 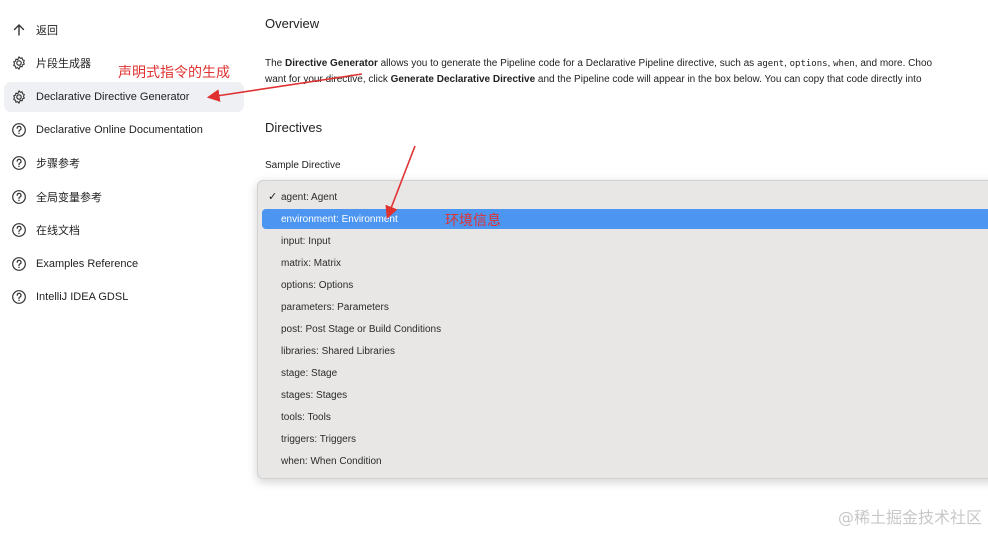 What do you see at coordinates (625, 307) in the screenshot?
I see `dropdown-option-parameters: parameters: Parameters` at bounding box center [625, 307].